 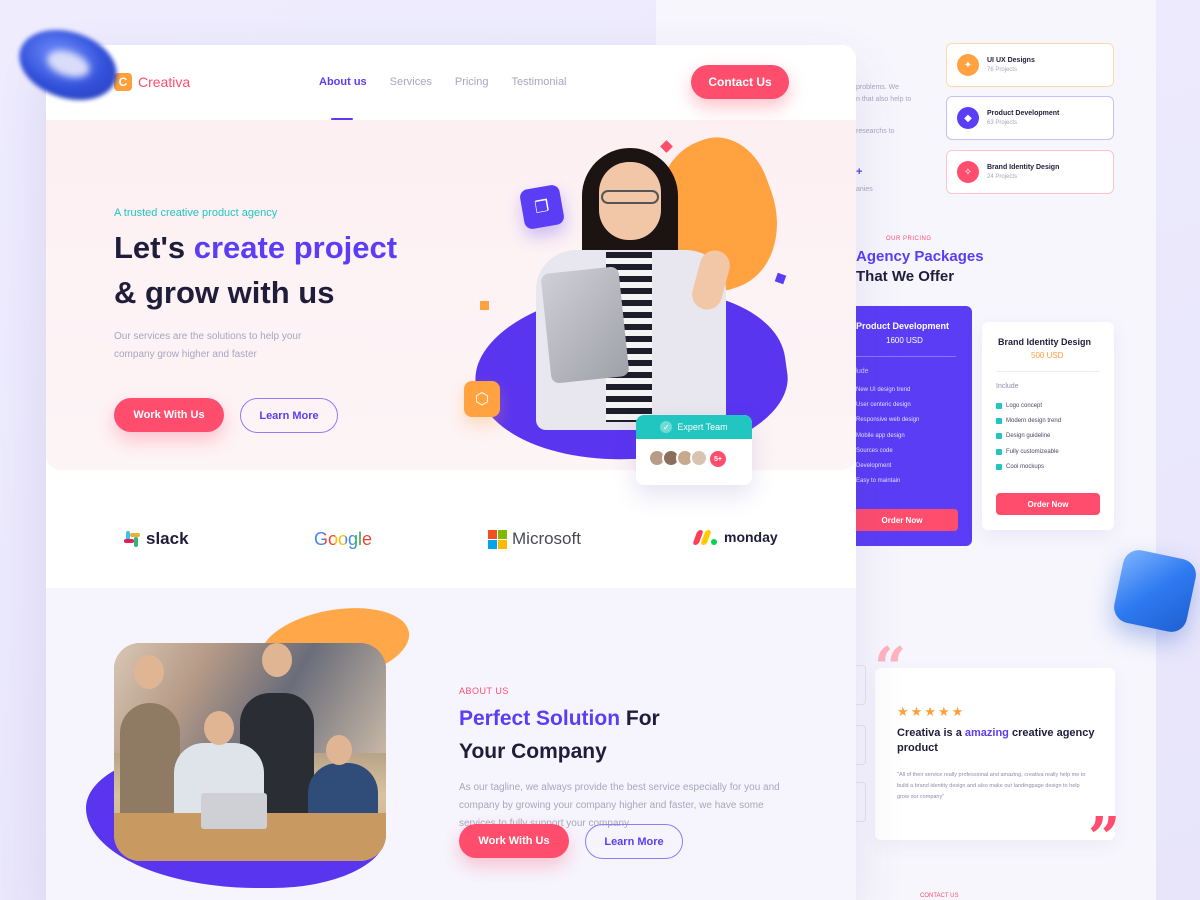 What do you see at coordinates (497, 539) in the screenshot?
I see `microsoft-icon` at bounding box center [497, 539].